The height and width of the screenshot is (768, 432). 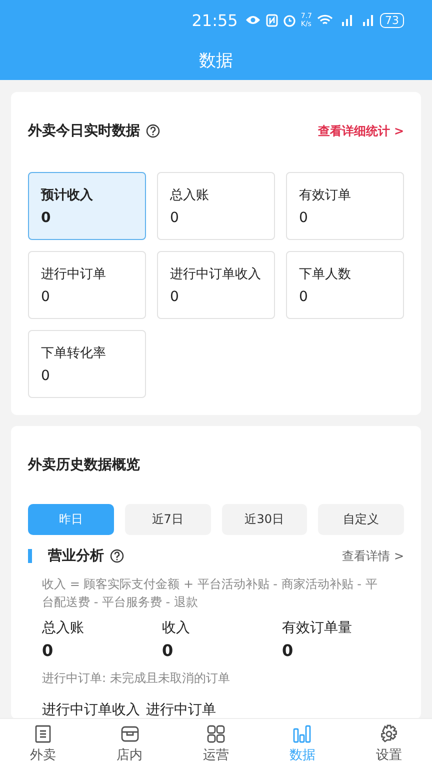 I want to click on section-title: 营业分析, so click(x=76, y=556).